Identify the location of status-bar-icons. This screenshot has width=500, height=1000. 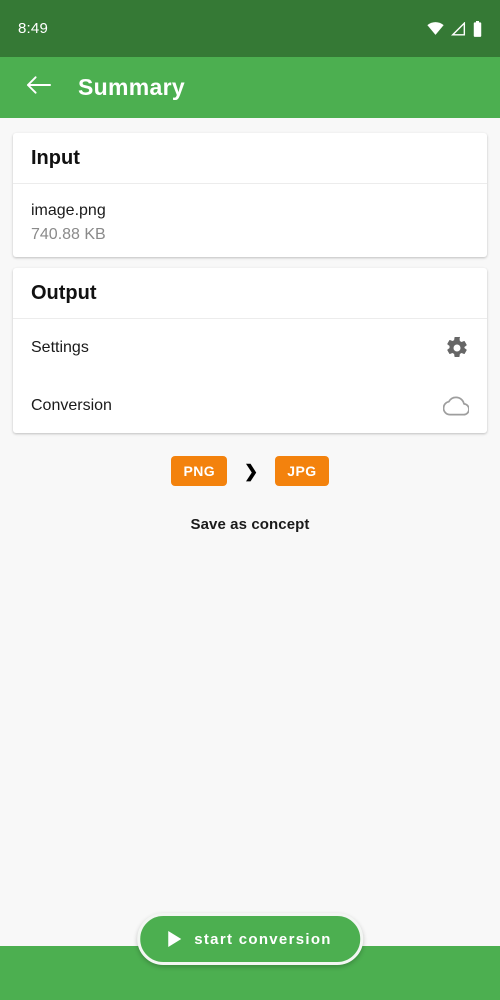
(454, 28).